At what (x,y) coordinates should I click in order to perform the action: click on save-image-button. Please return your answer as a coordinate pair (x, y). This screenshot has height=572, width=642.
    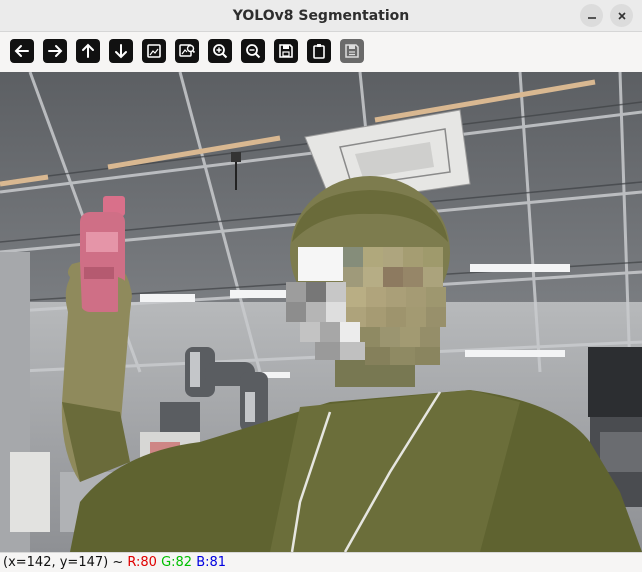
    Looking at the image, I should click on (286, 51).